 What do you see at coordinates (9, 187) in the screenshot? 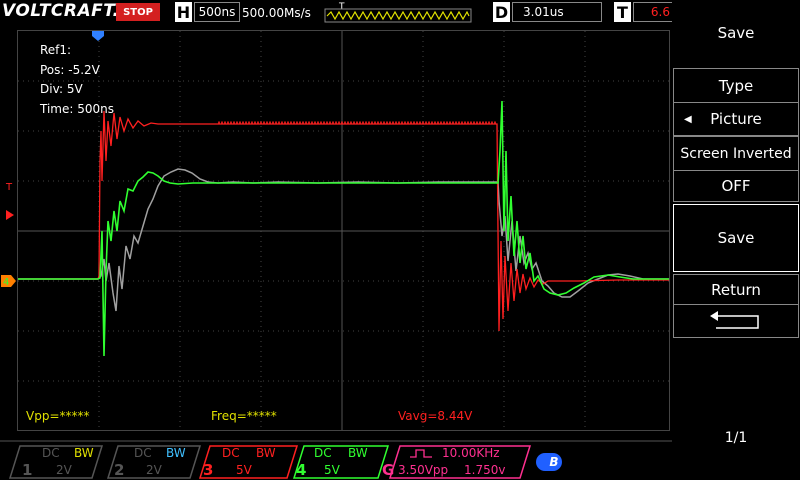
I see `svg-text: T` at bounding box center [9, 187].